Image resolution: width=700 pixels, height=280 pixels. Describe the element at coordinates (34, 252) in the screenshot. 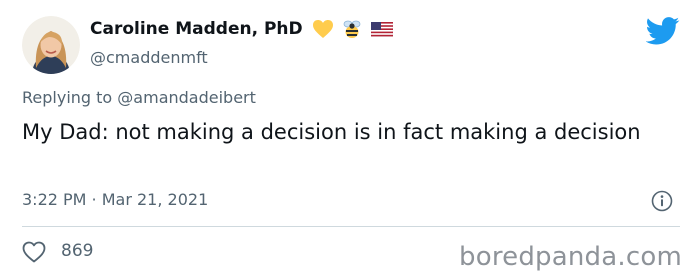

I see `heart-icon` at that location.